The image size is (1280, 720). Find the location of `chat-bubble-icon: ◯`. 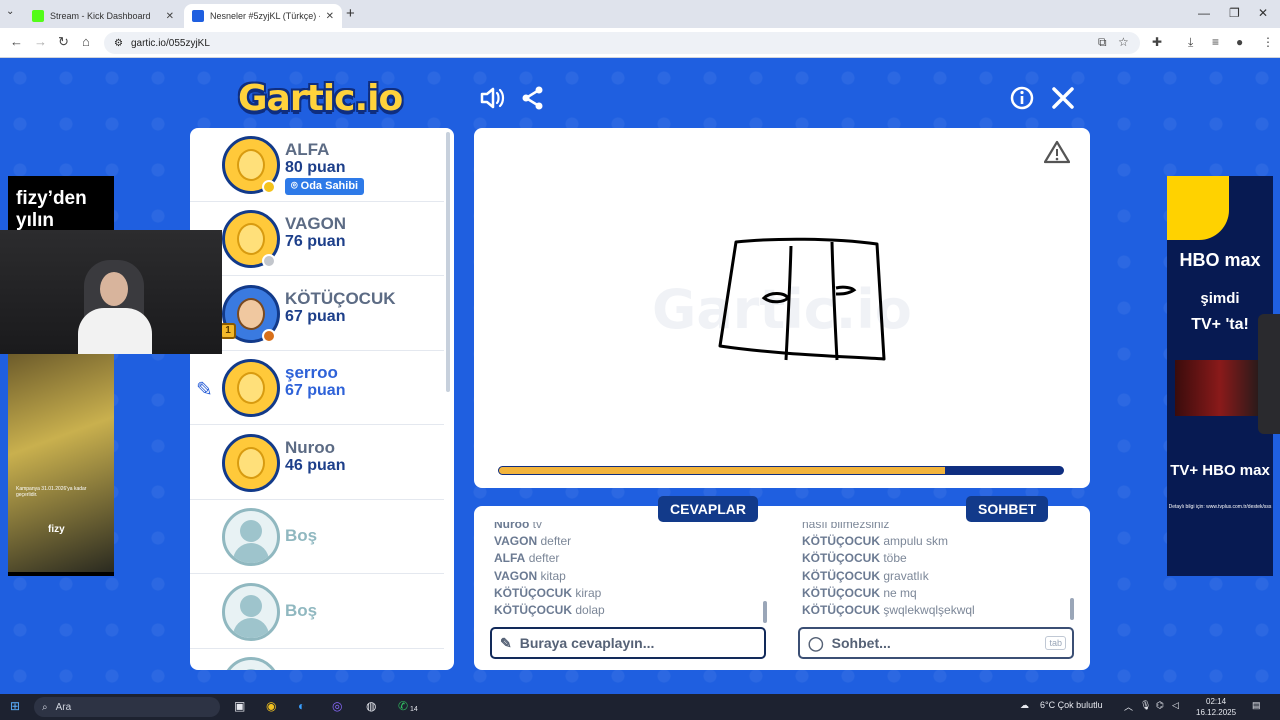

chat-bubble-icon: ◯ is located at coordinates (816, 642).